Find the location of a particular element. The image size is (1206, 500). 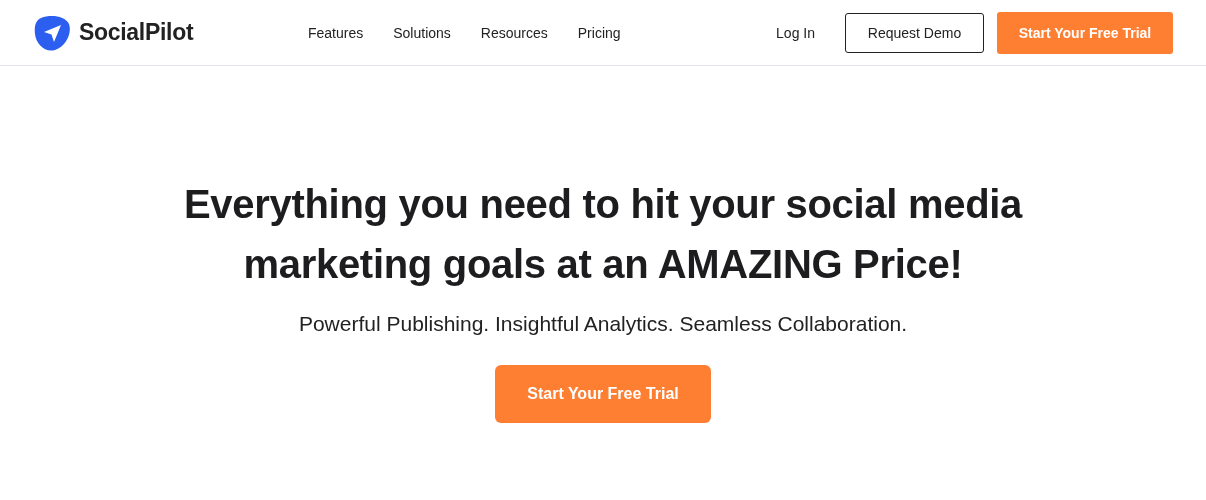

nav-link: Features is located at coordinates (336, 32).